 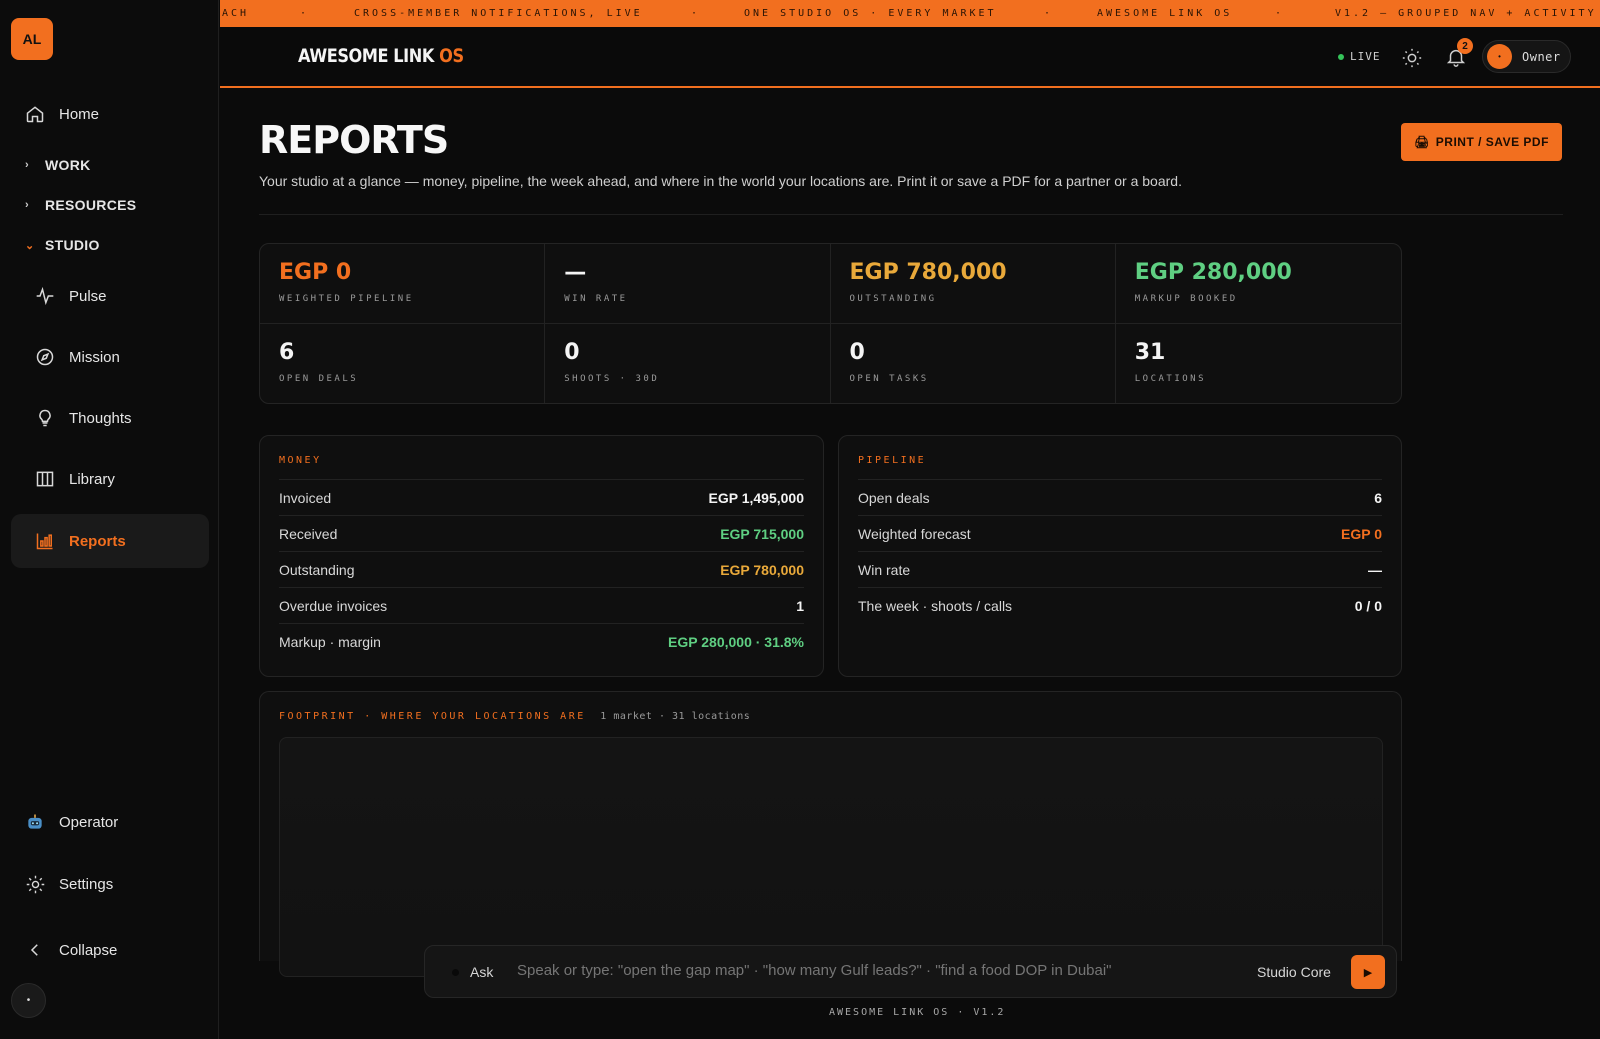 What do you see at coordinates (928, 272) in the screenshot?
I see `kpi-value: EGP 780,000` at bounding box center [928, 272].